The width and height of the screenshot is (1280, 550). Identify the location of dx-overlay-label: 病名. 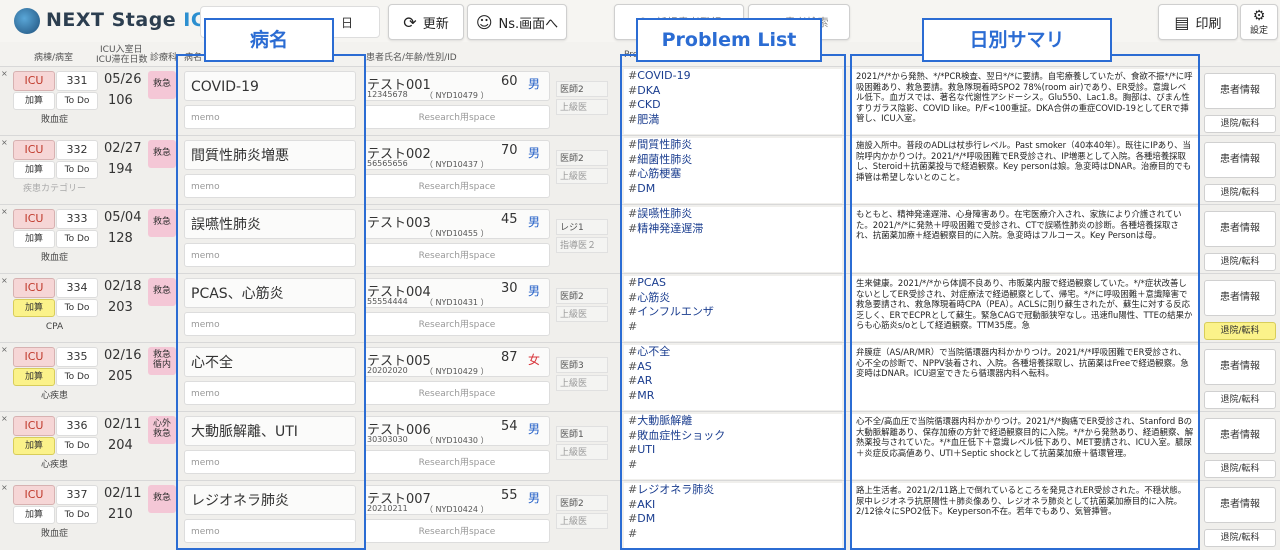
(269, 40).